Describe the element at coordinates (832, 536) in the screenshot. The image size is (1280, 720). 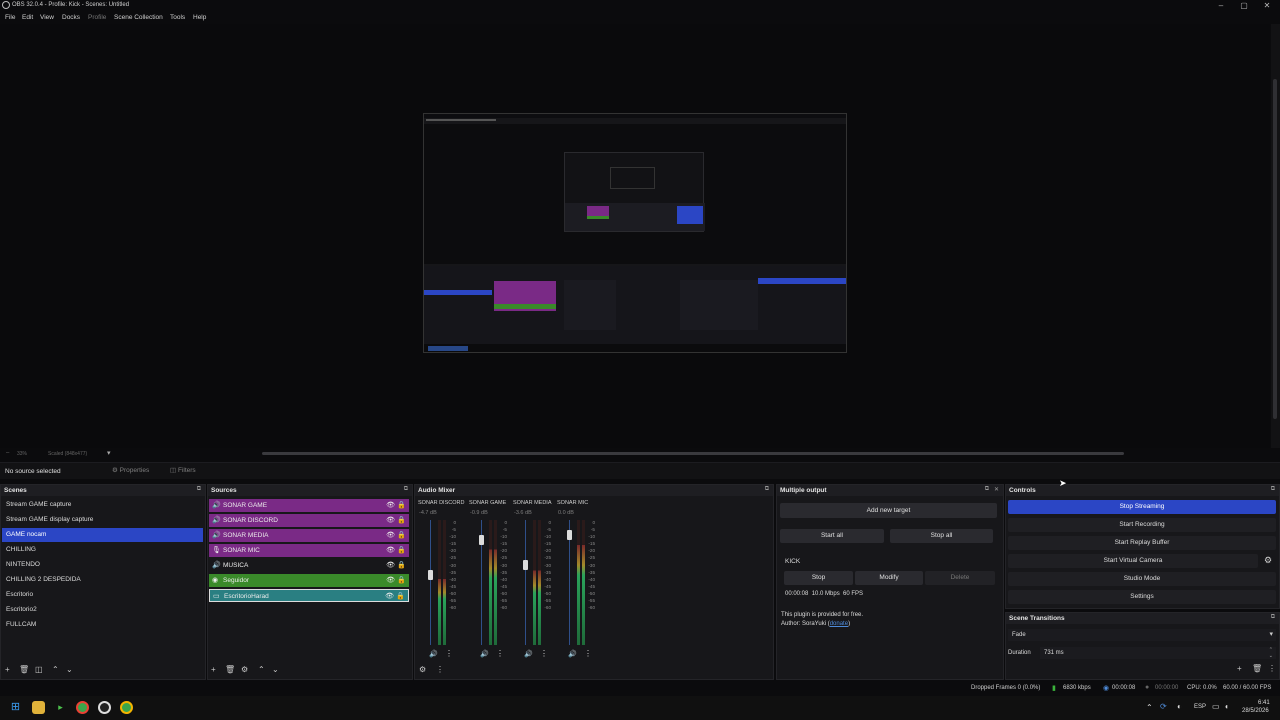
I see `start-all-button: Start all` at that location.